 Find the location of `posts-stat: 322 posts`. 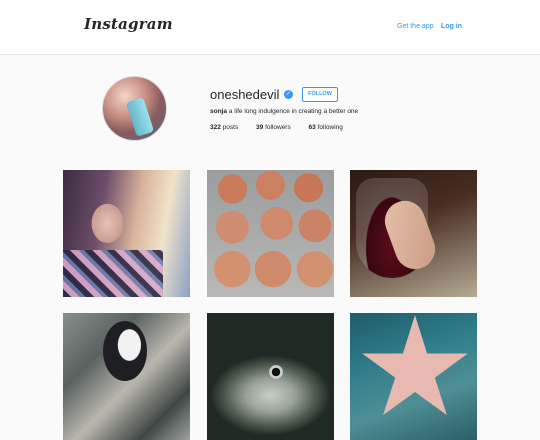

posts-stat: 322 posts is located at coordinates (224, 127).